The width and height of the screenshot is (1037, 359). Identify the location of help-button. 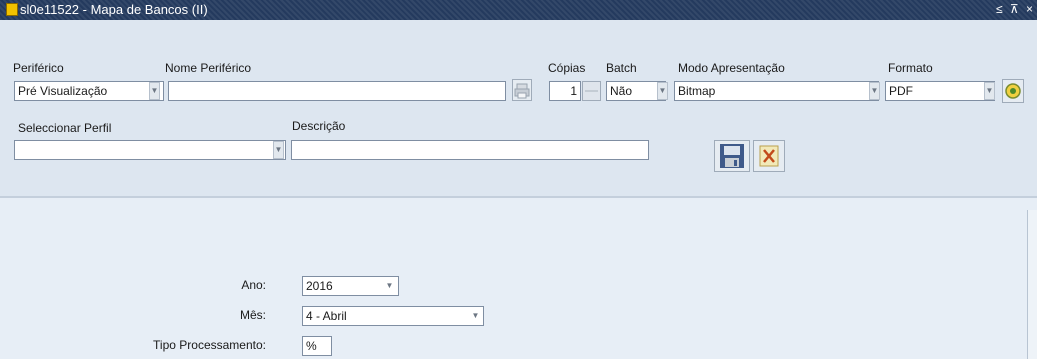
(1013, 91).